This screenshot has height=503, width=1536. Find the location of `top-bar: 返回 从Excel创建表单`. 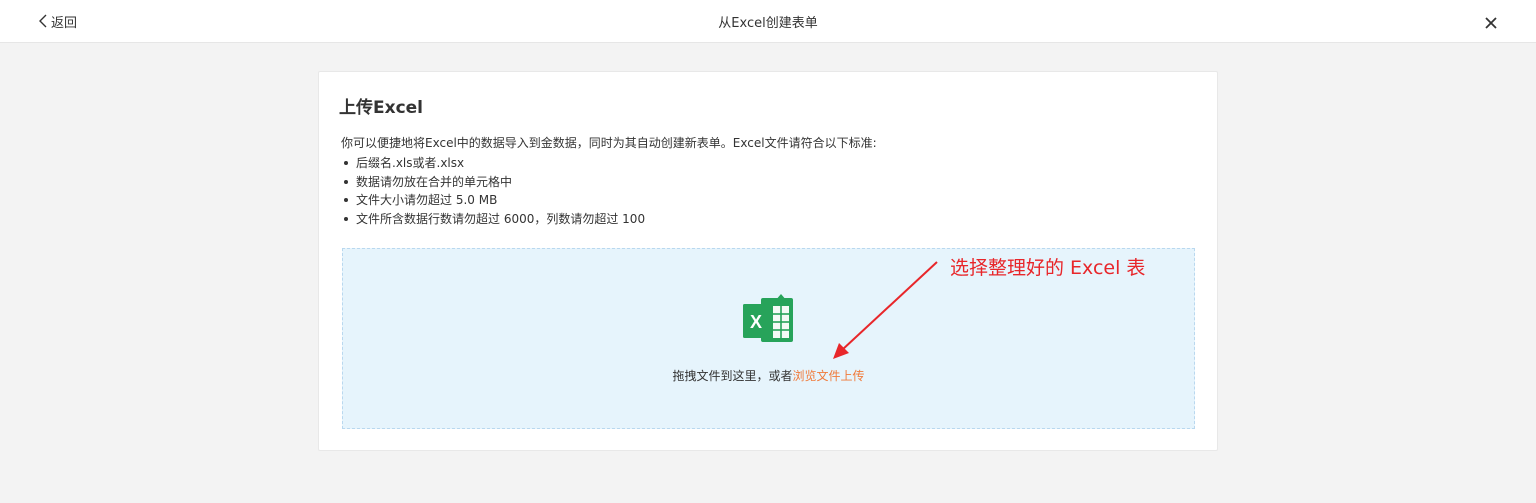

top-bar: 返回 从Excel创建表单 is located at coordinates (768, 21).